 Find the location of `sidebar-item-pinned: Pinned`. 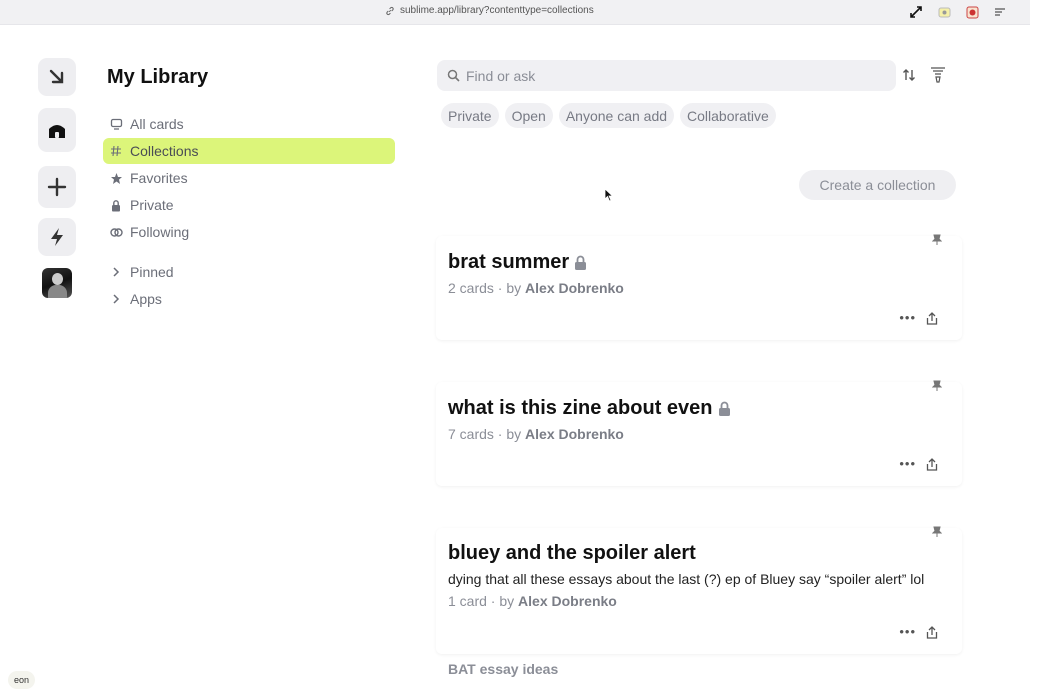

sidebar-item-pinned: Pinned is located at coordinates (249, 272).